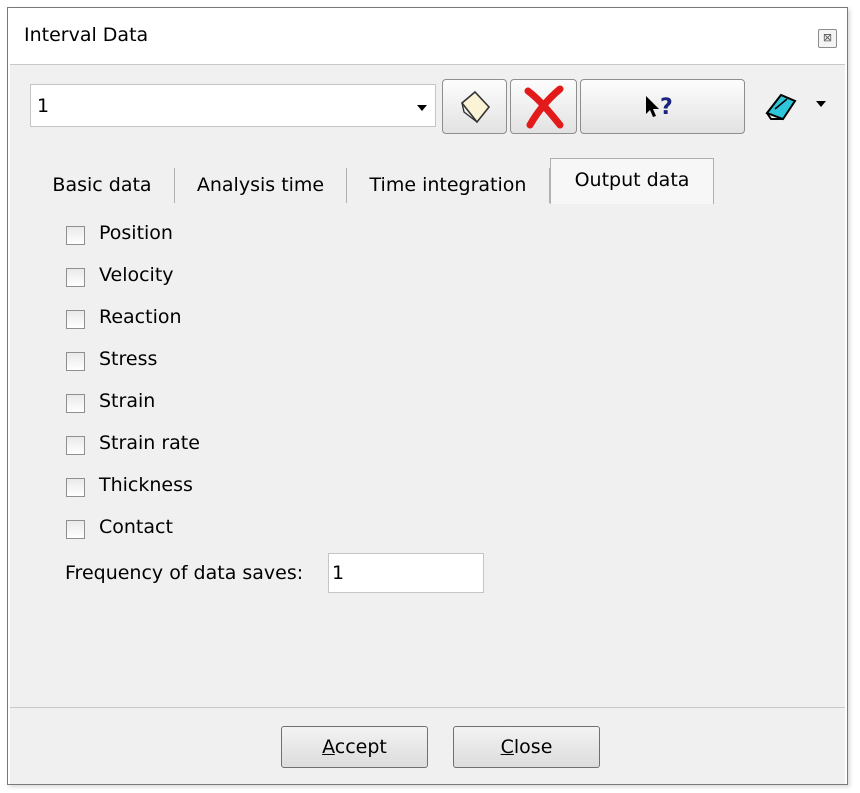  Describe the element at coordinates (136, 233) in the screenshot. I see `checkbox-label: Position` at that location.